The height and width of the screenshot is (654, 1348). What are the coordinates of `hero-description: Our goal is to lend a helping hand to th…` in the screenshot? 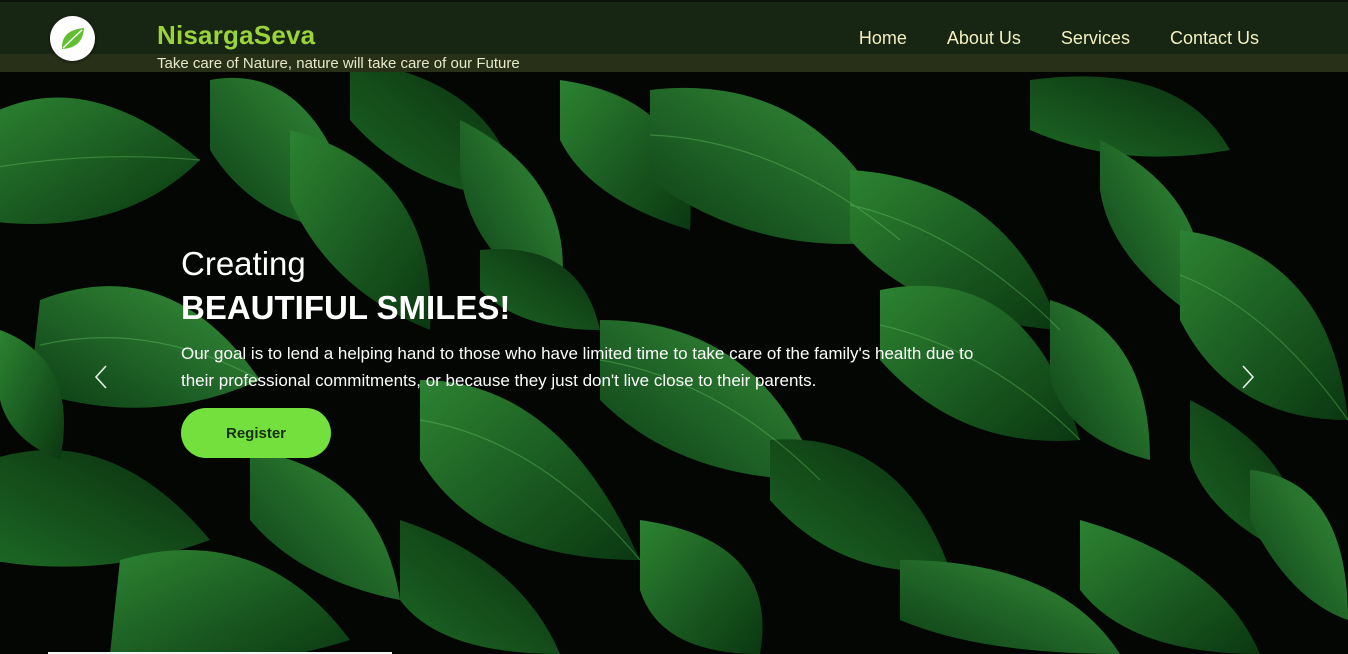 It's located at (577, 367).